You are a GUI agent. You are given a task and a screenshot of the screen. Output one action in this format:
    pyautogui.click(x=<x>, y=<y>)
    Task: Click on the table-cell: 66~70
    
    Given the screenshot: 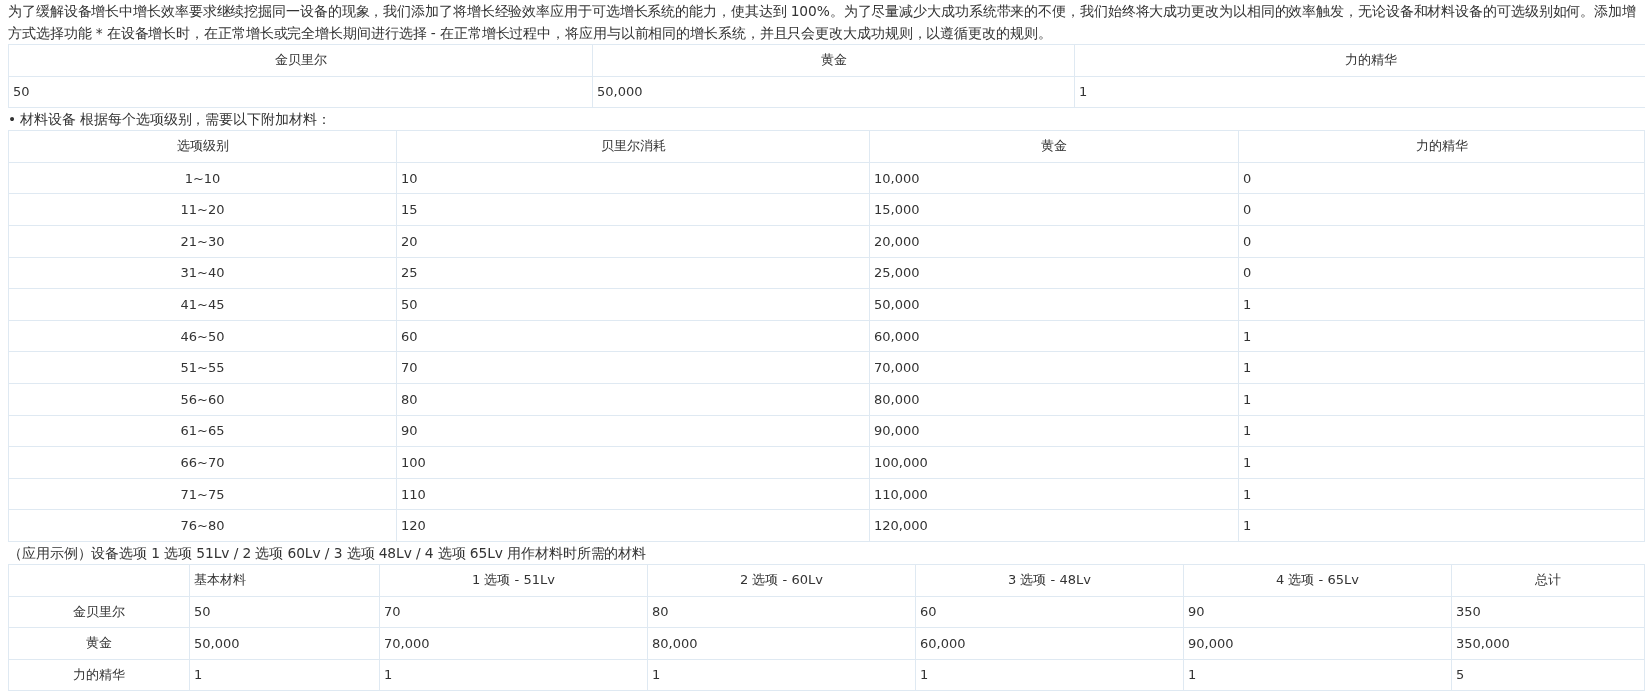 What is the action you would take?
    pyautogui.click(x=202, y=462)
    